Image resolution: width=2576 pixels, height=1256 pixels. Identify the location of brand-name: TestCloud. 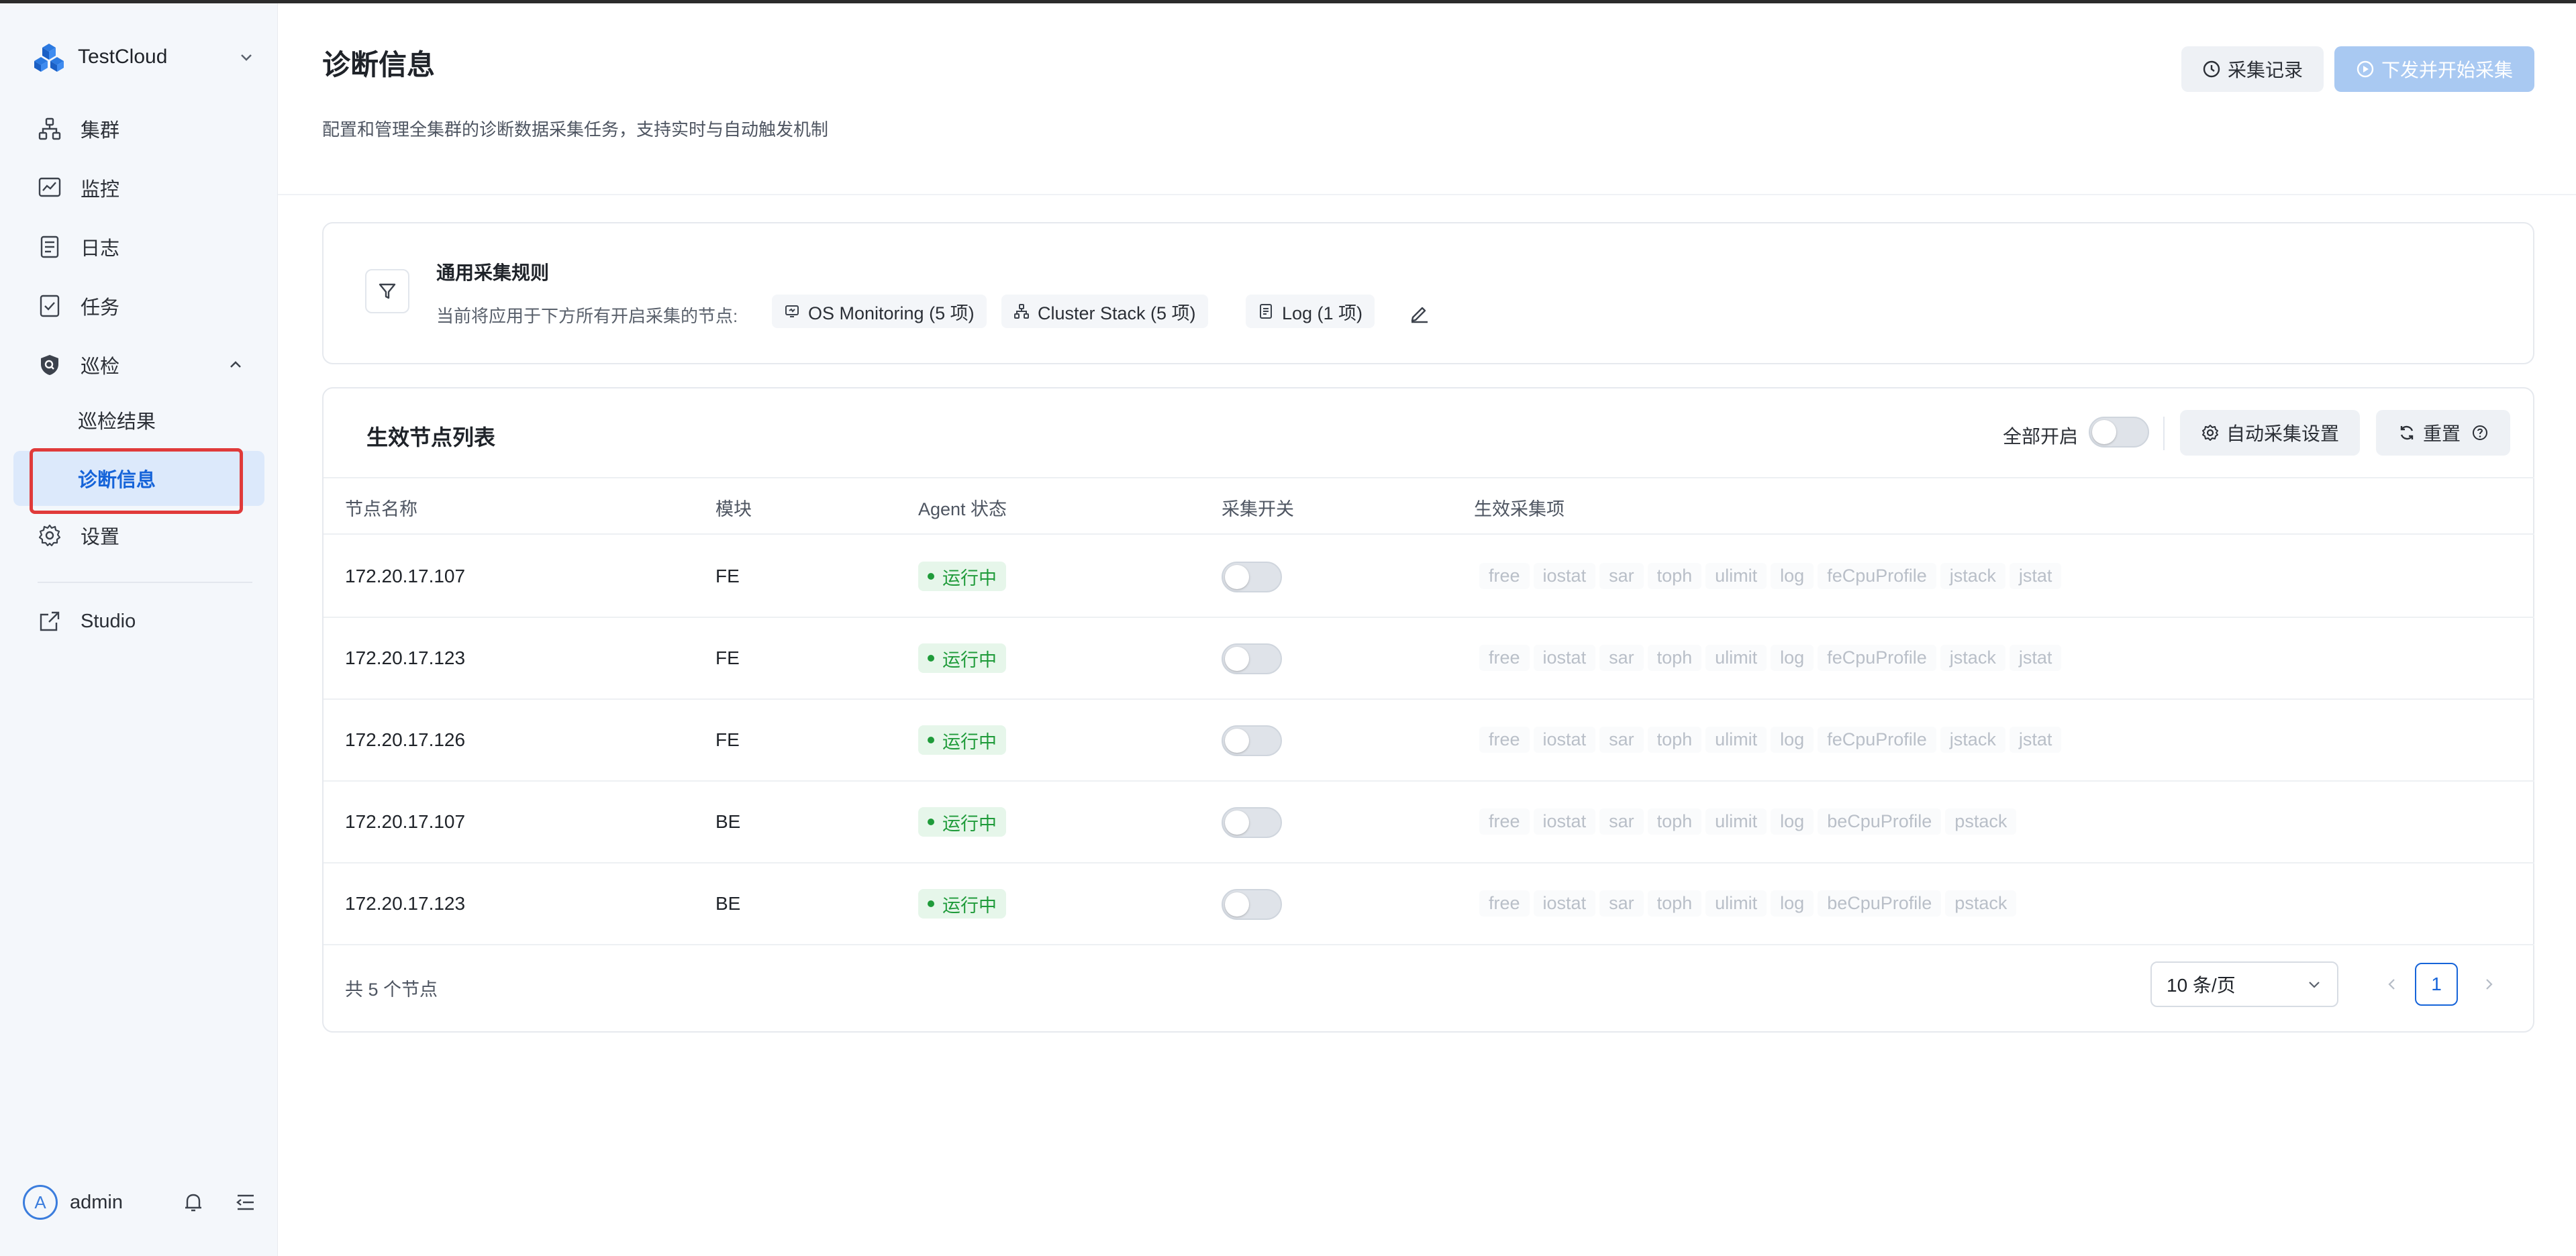
(123, 57).